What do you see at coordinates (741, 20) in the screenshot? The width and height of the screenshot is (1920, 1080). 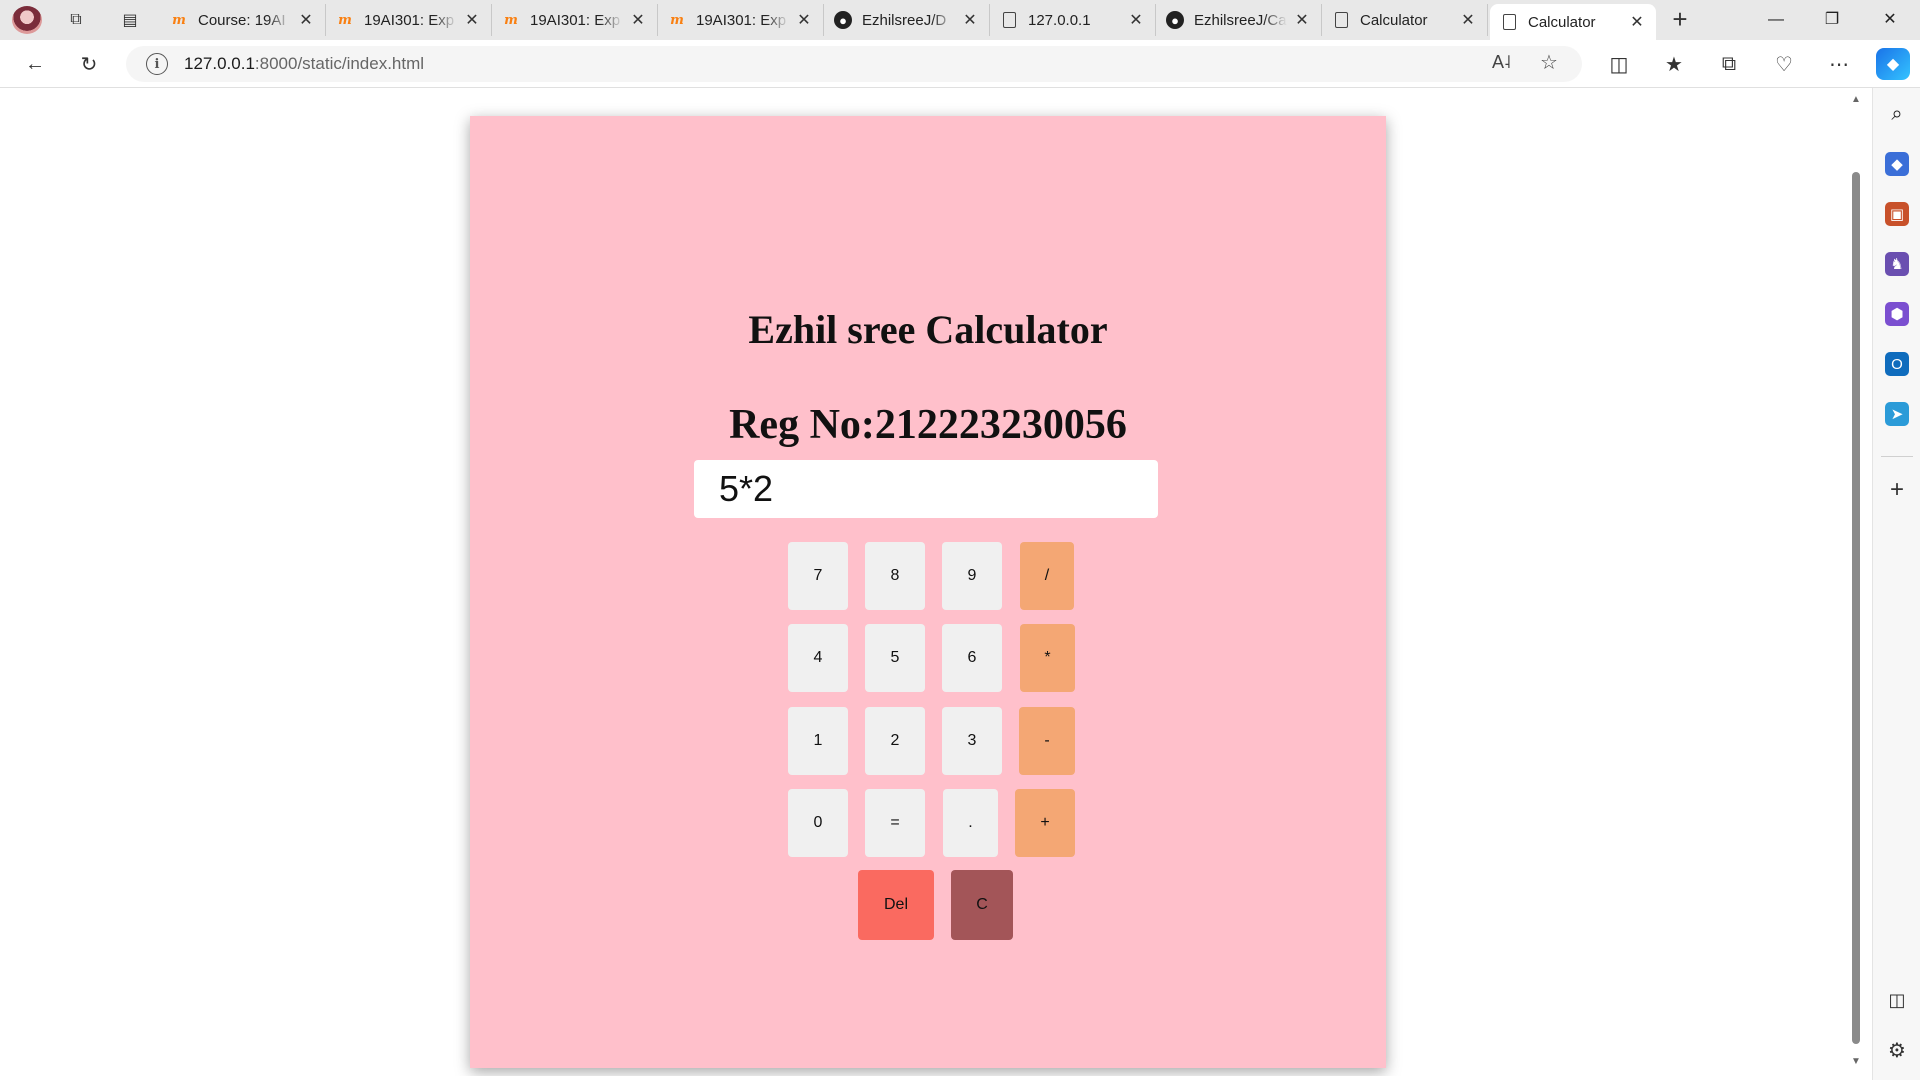 I see `tab-exp-3: m 19AI301: Exp ✕` at bounding box center [741, 20].